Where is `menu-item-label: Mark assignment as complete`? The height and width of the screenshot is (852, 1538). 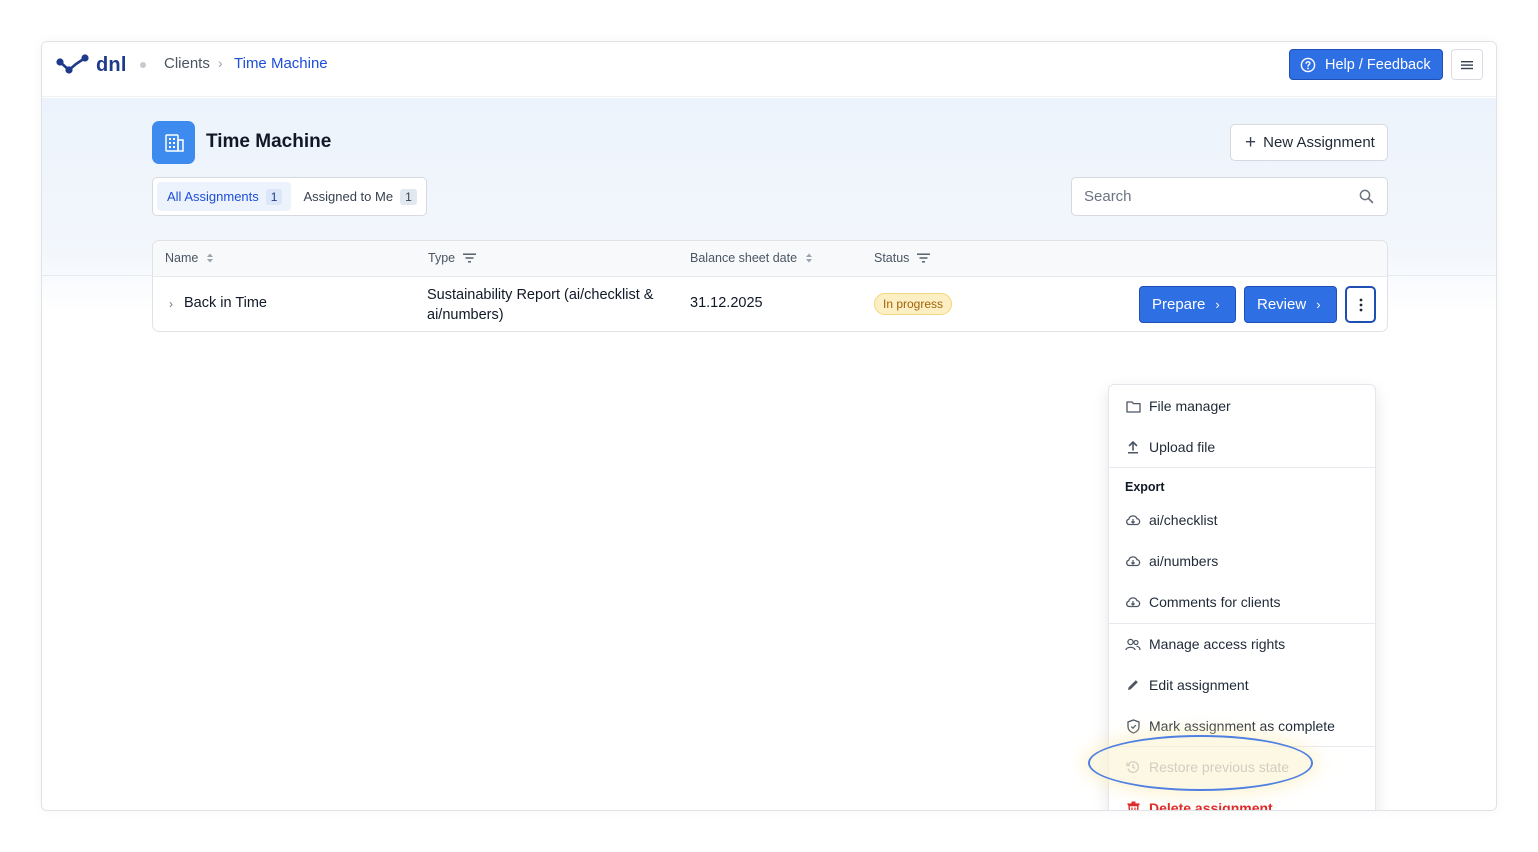 menu-item-label: Mark assignment as complete is located at coordinates (1242, 726).